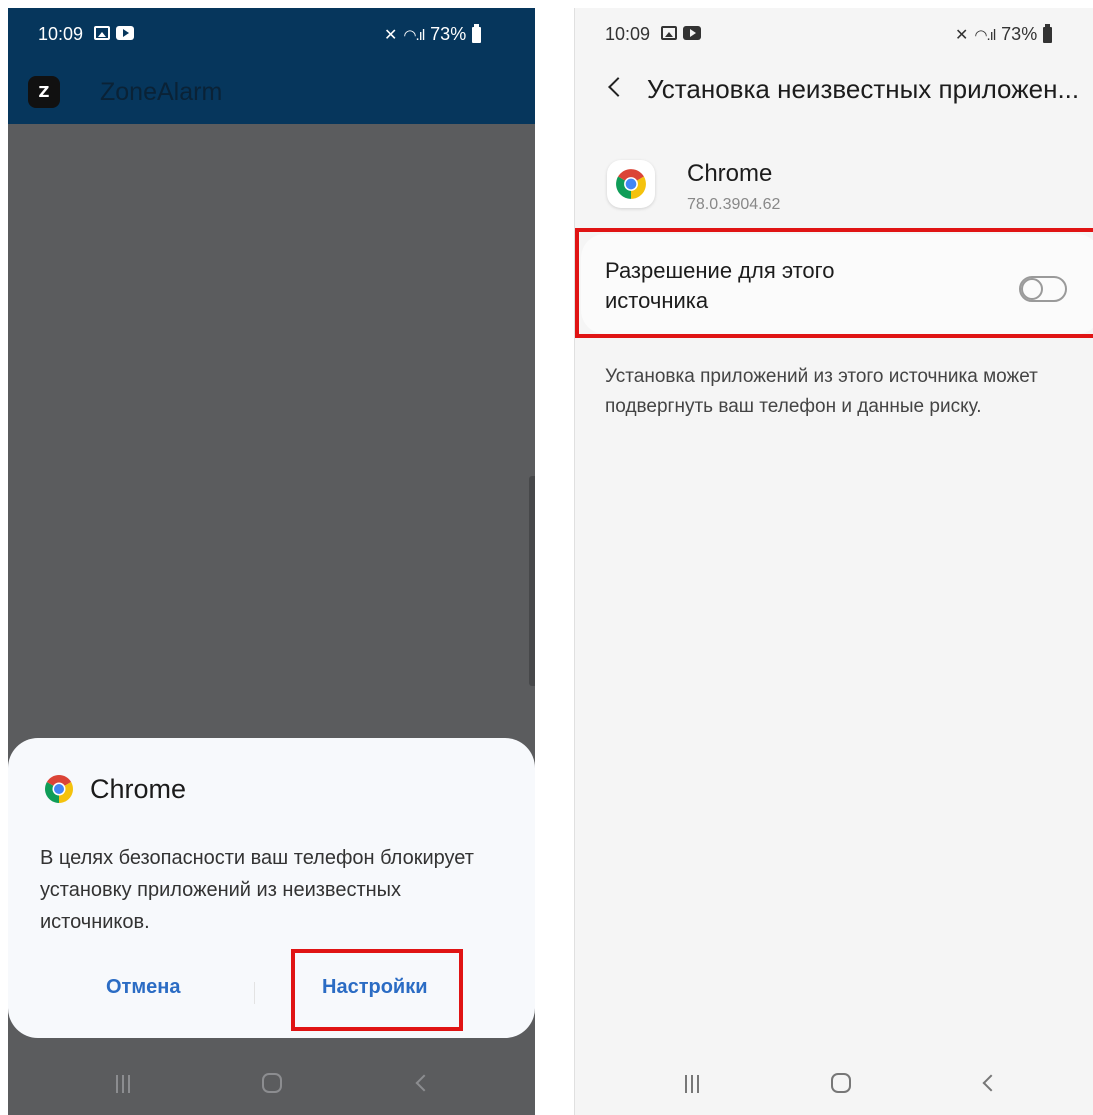 This screenshot has height=1115, width=1093. What do you see at coordinates (734, 204) in the screenshot?
I see `app-version: 78.0.3904.62` at bounding box center [734, 204].